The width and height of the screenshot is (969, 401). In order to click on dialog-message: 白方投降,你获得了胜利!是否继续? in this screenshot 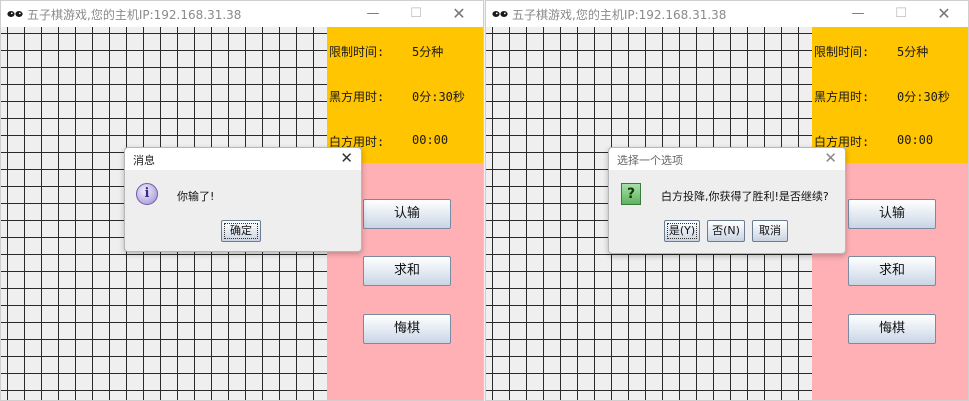, I will do `click(745, 196)`.